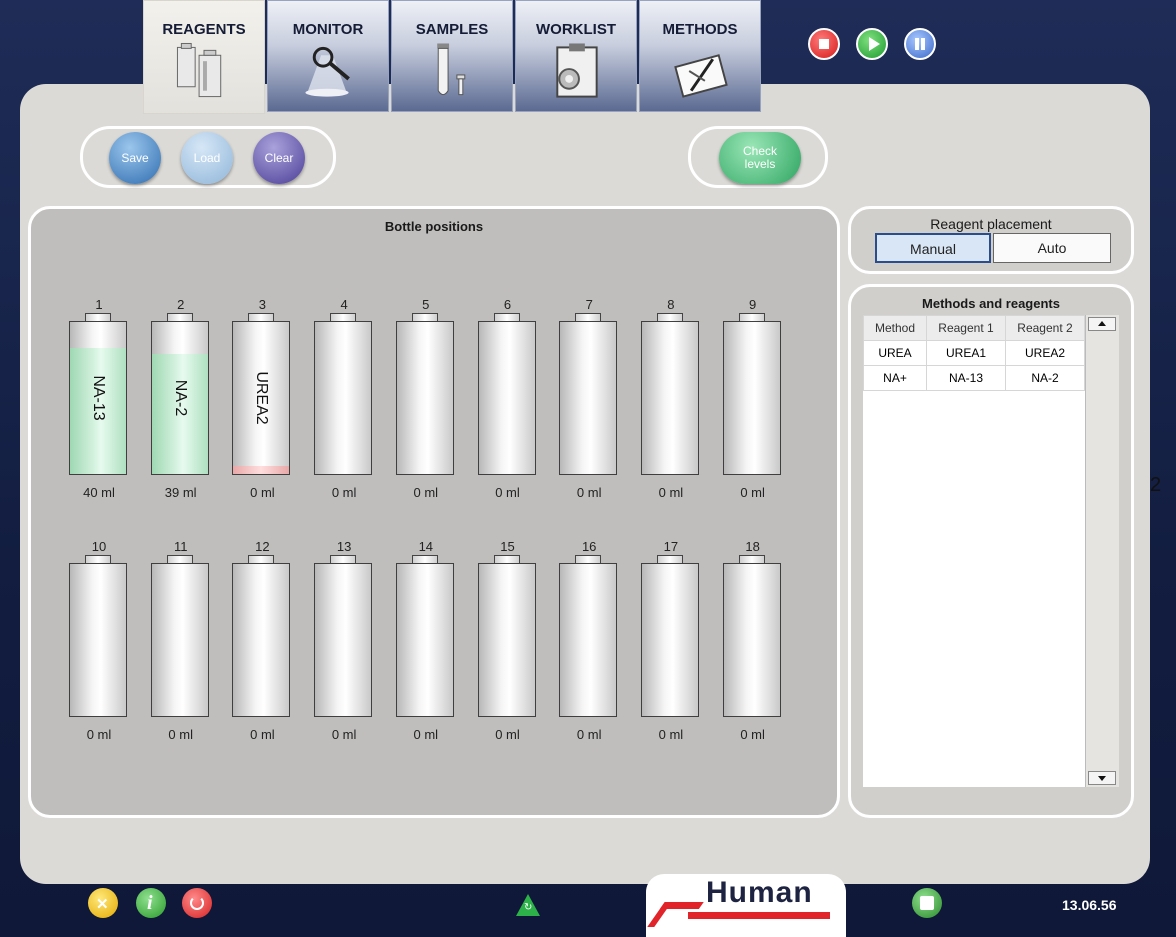 The width and height of the screenshot is (1176, 937). I want to click on stop-button, so click(824, 44).